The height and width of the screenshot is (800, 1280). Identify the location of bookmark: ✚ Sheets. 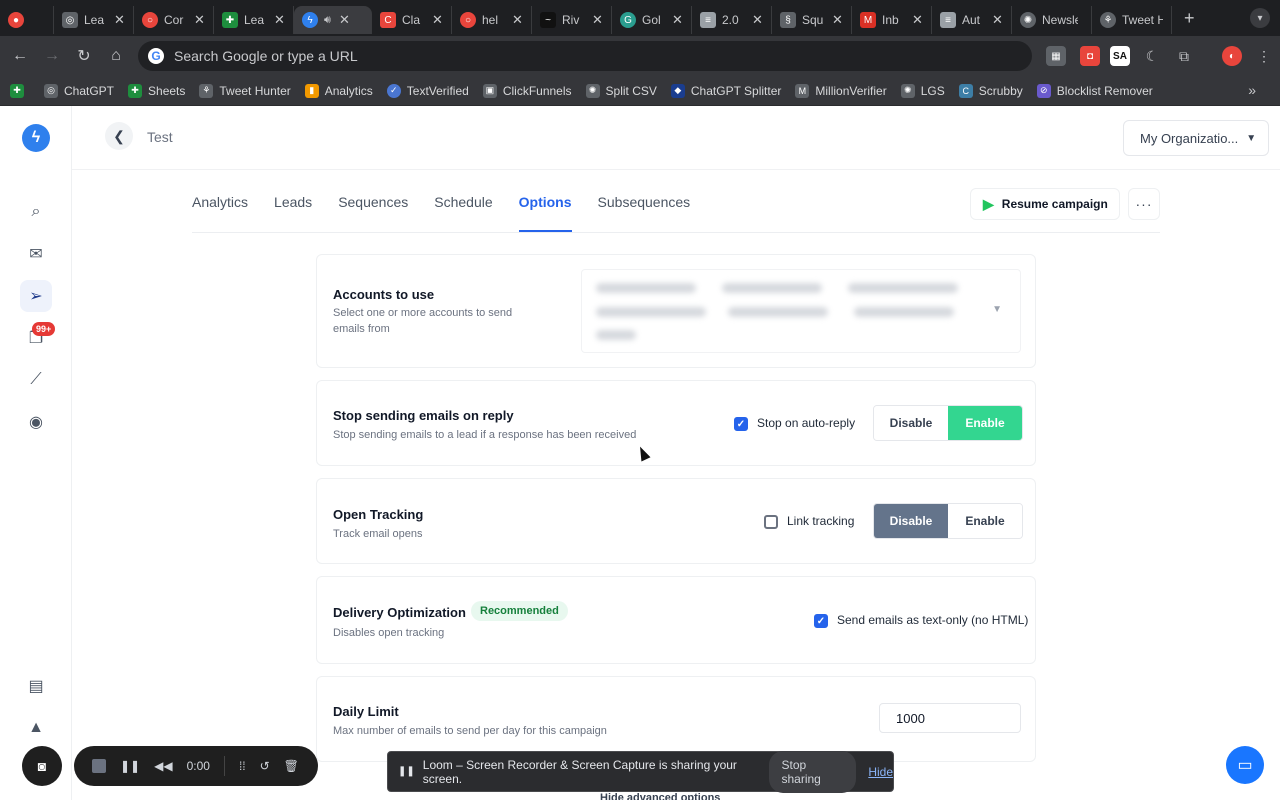
(156, 90).